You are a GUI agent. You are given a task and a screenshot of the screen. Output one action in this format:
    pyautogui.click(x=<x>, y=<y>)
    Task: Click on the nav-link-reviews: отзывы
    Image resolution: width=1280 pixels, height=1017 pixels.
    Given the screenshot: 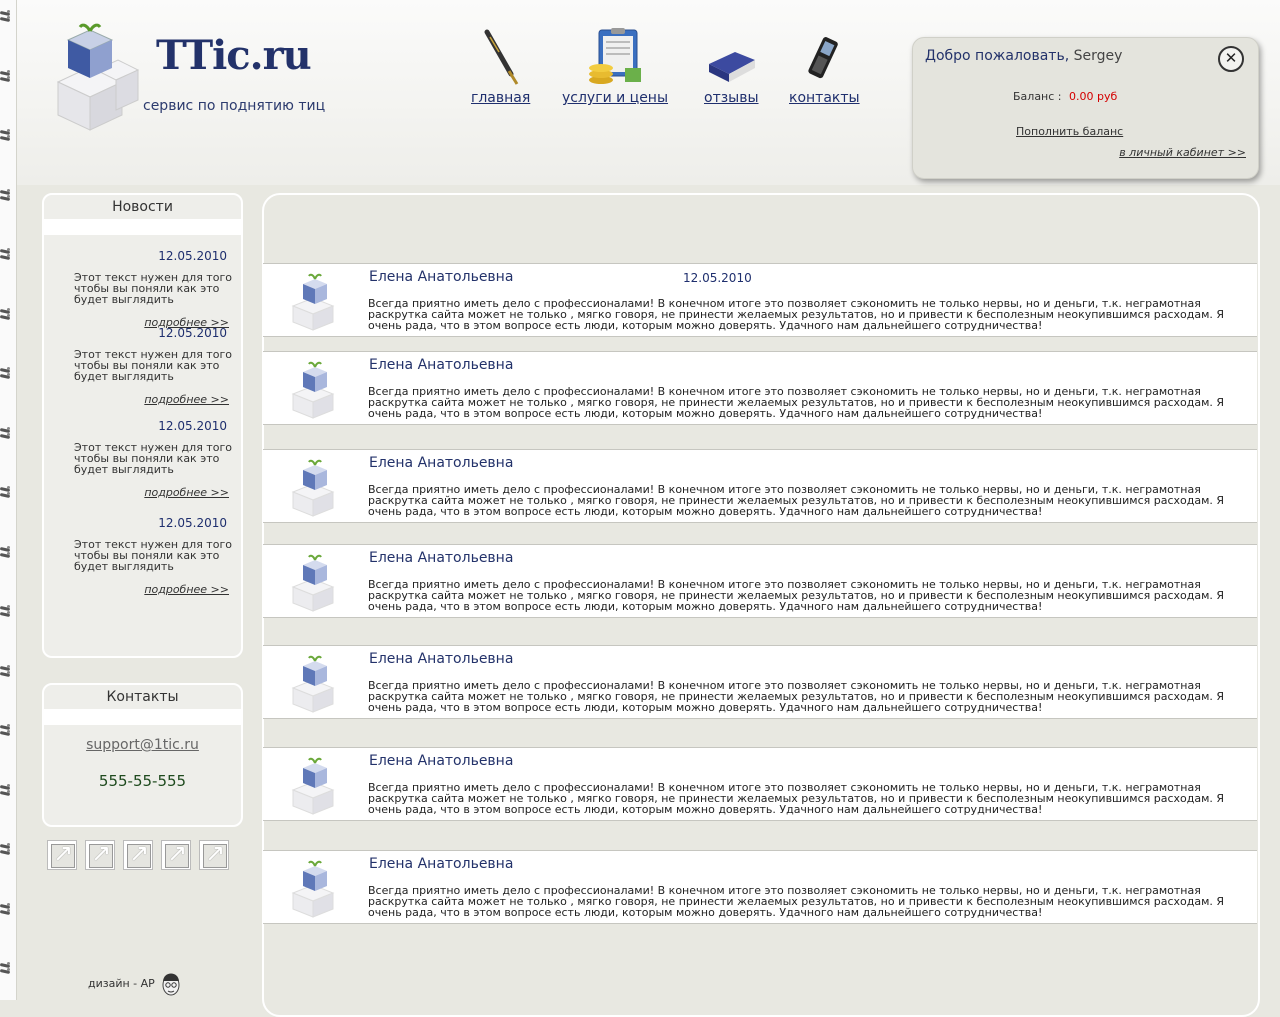 What is the action you would take?
    pyautogui.click(x=731, y=98)
    